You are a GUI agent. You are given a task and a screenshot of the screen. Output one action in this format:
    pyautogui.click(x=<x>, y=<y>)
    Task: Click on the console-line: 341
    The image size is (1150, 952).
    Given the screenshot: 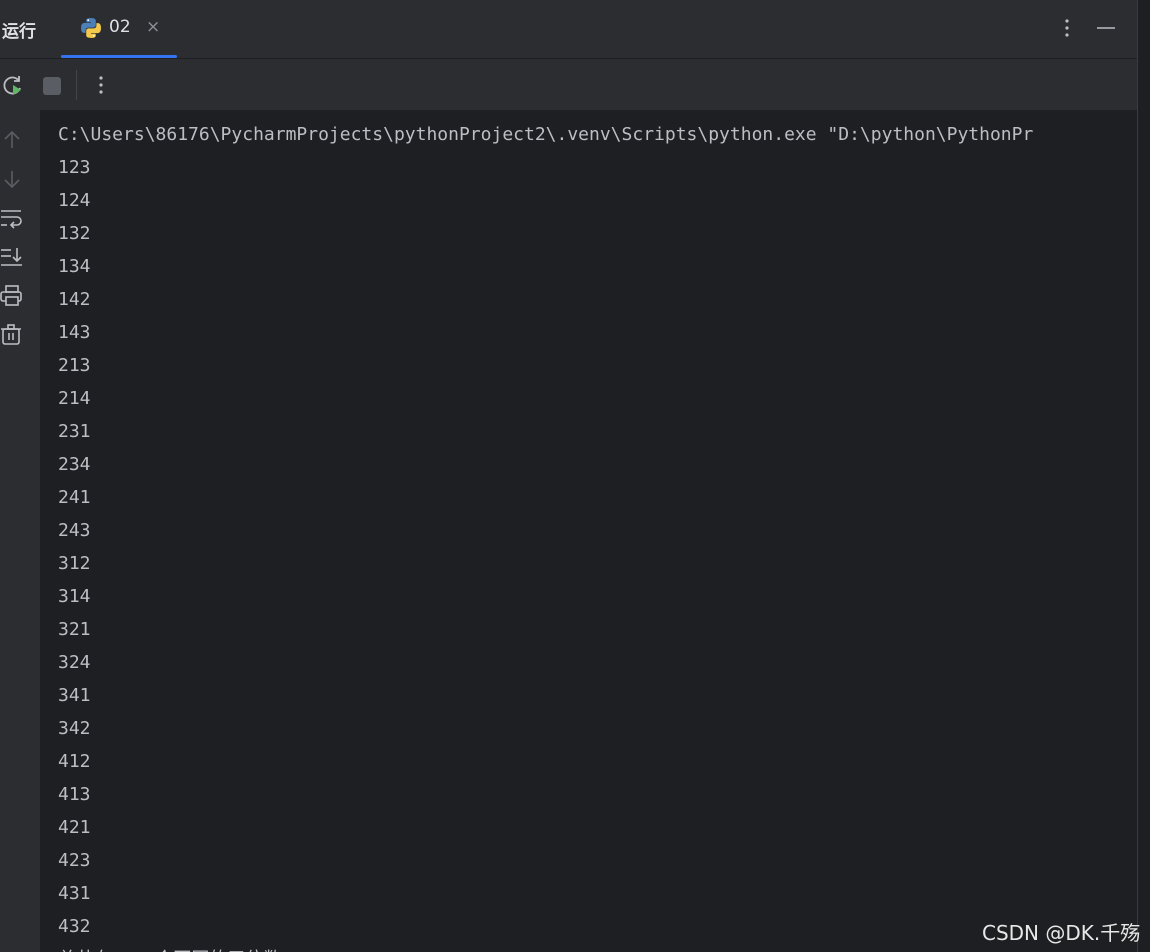 What is the action you would take?
    pyautogui.click(x=74, y=695)
    